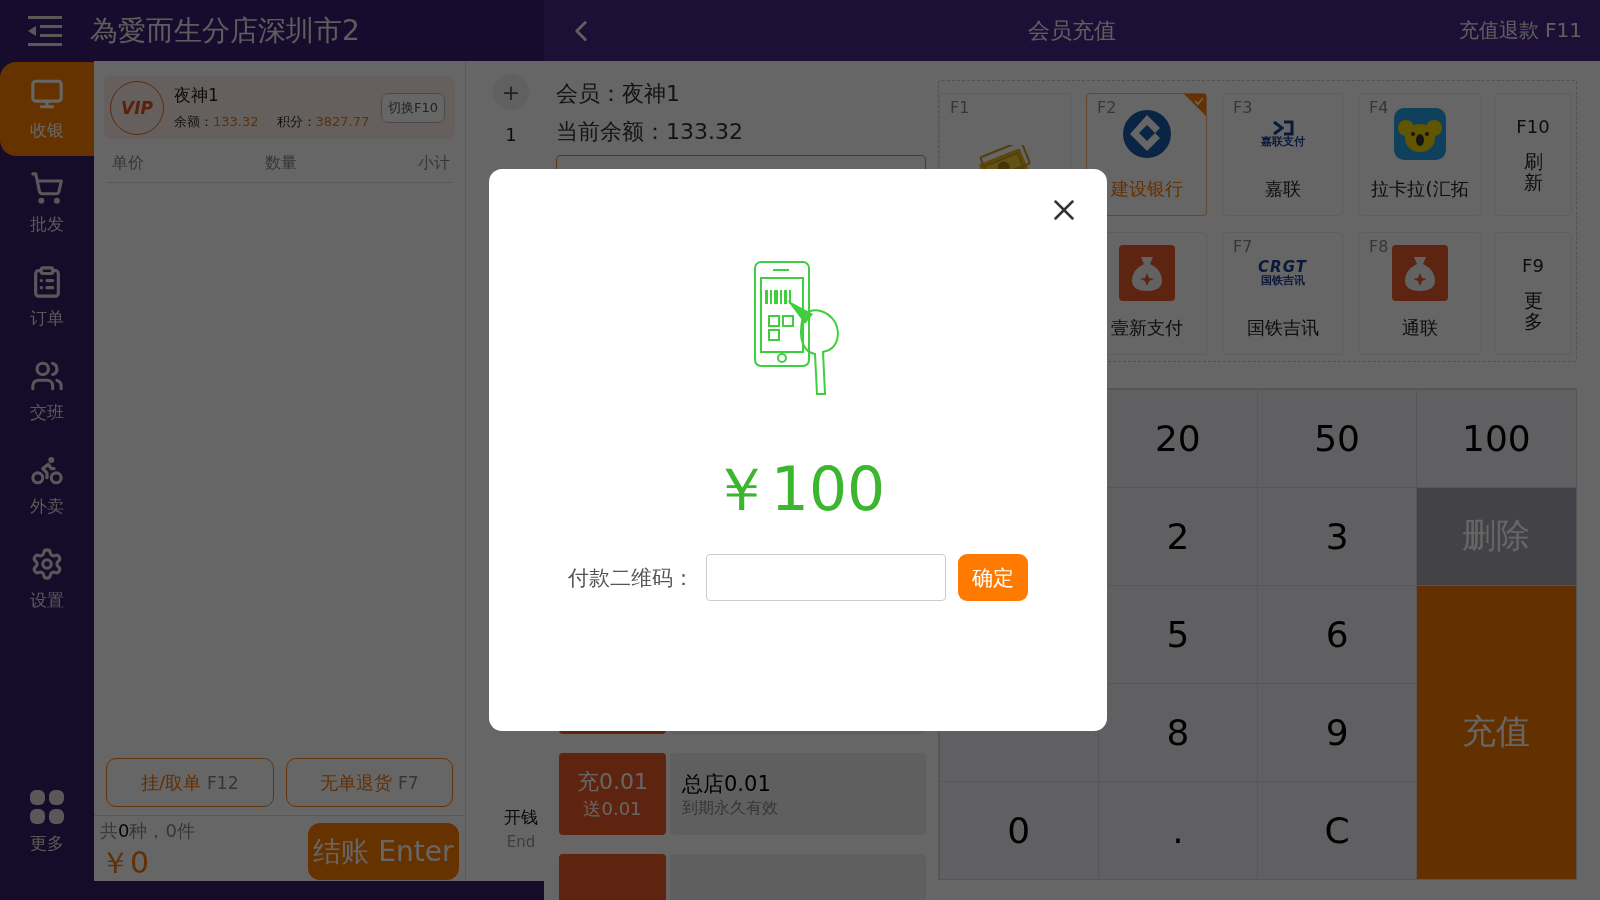 The image size is (1600, 900). I want to click on payment-amount: ￥100, so click(798, 489).